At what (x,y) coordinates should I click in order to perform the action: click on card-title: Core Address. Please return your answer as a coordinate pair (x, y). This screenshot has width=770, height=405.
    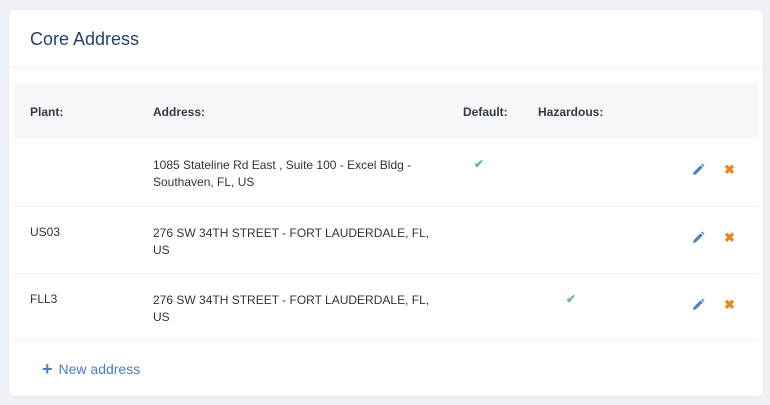
    Looking at the image, I should click on (85, 39).